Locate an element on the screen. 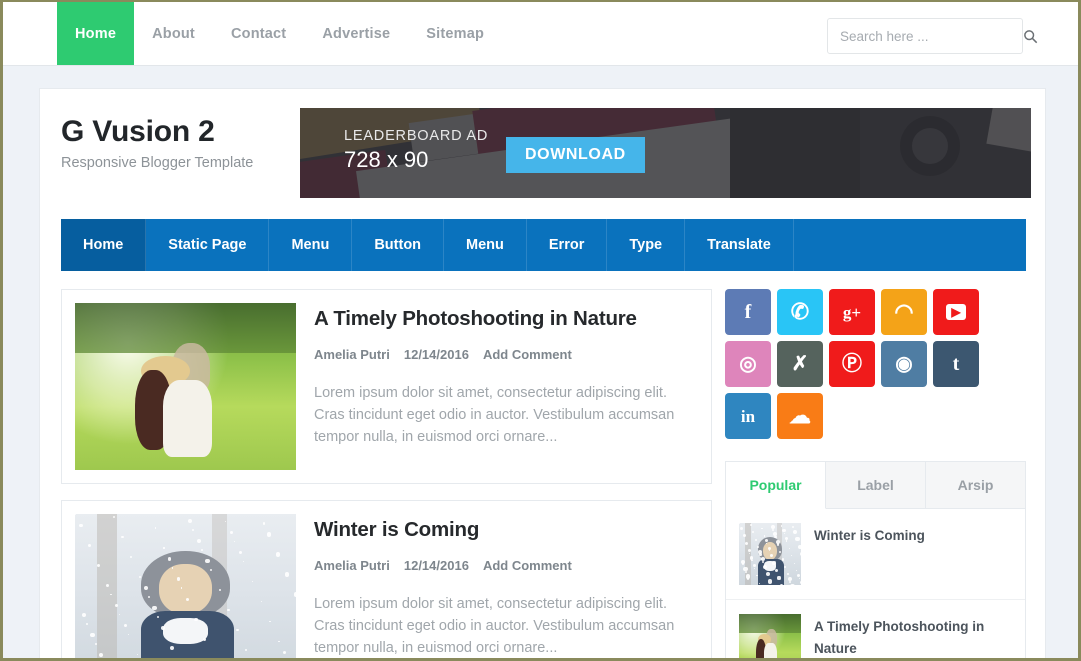  topnav-item-home: Home is located at coordinates (96, 33).